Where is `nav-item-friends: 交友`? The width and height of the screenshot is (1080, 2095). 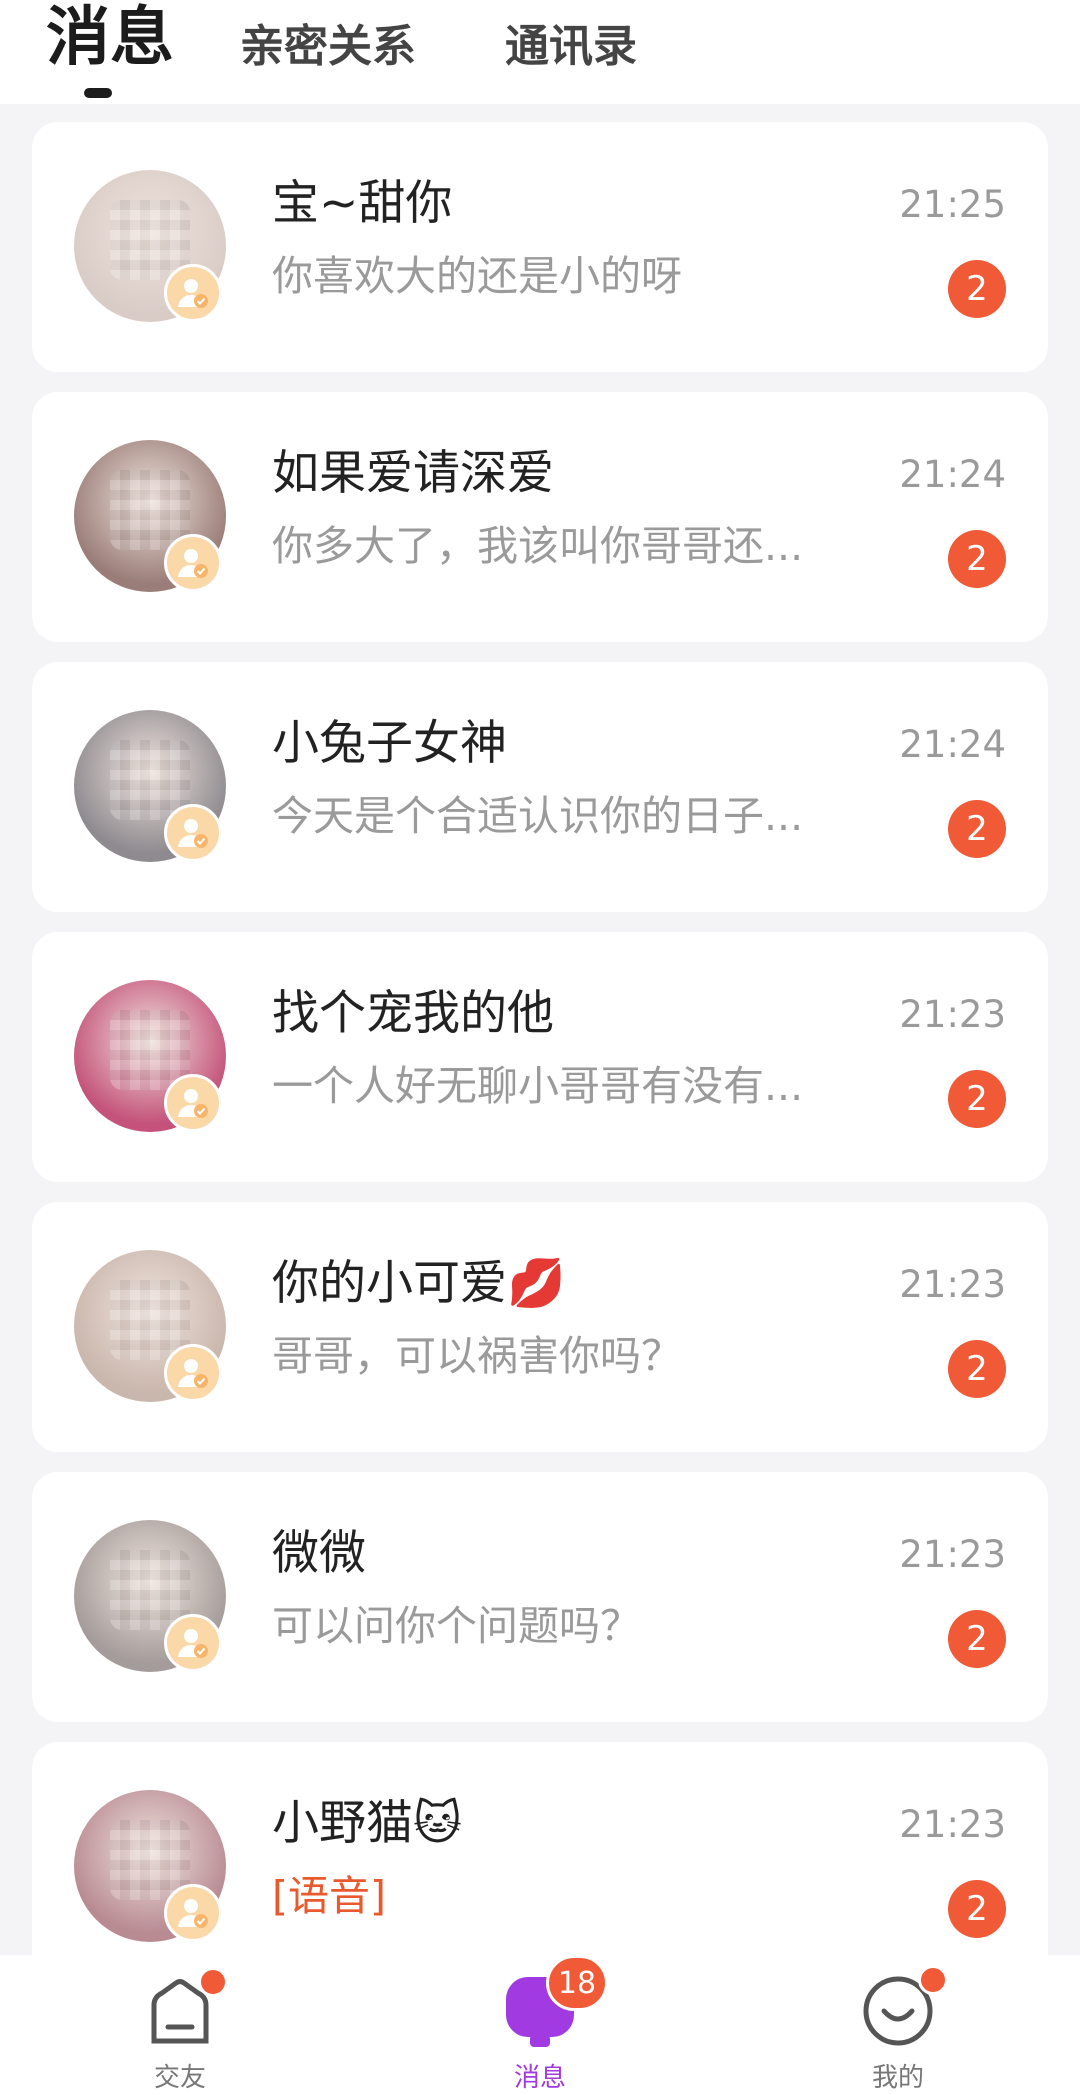 nav-item-friends: 交友 is located at coordinates (180, 2025).